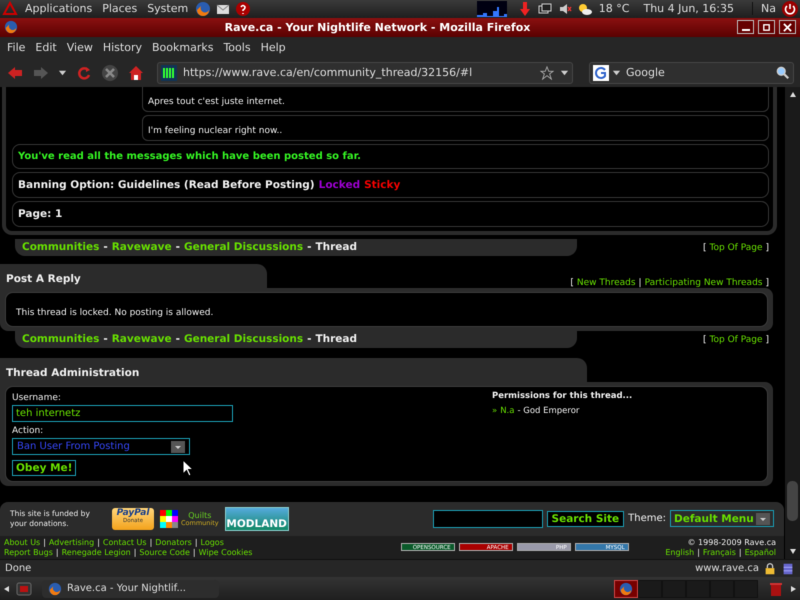  Describe the element at coordinates (168, 9) in the screenshot. I see `panel-menu: System` at that location.